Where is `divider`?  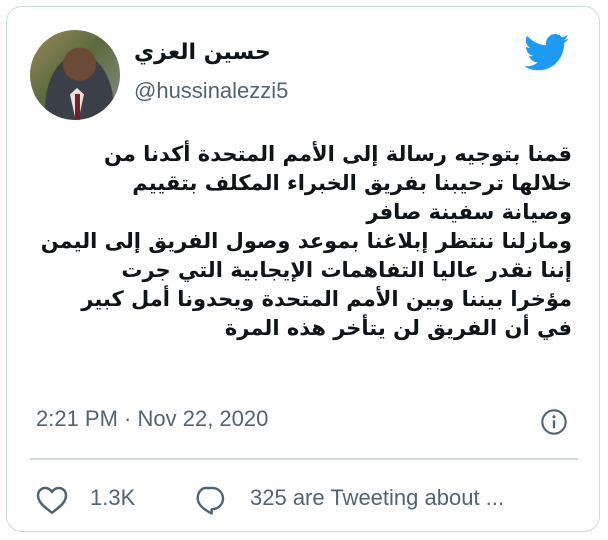 divider is located at coordinates (304, 459).